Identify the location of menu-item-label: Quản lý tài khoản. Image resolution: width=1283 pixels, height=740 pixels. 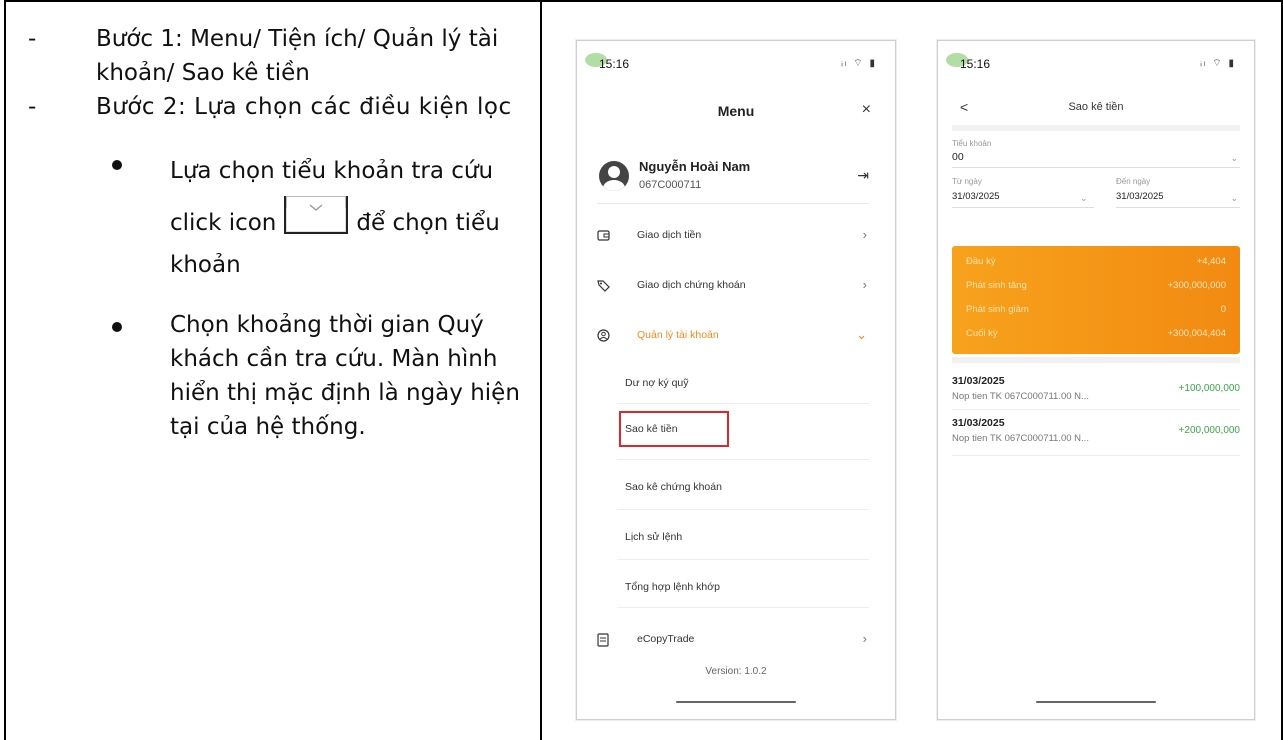
(678, 335).